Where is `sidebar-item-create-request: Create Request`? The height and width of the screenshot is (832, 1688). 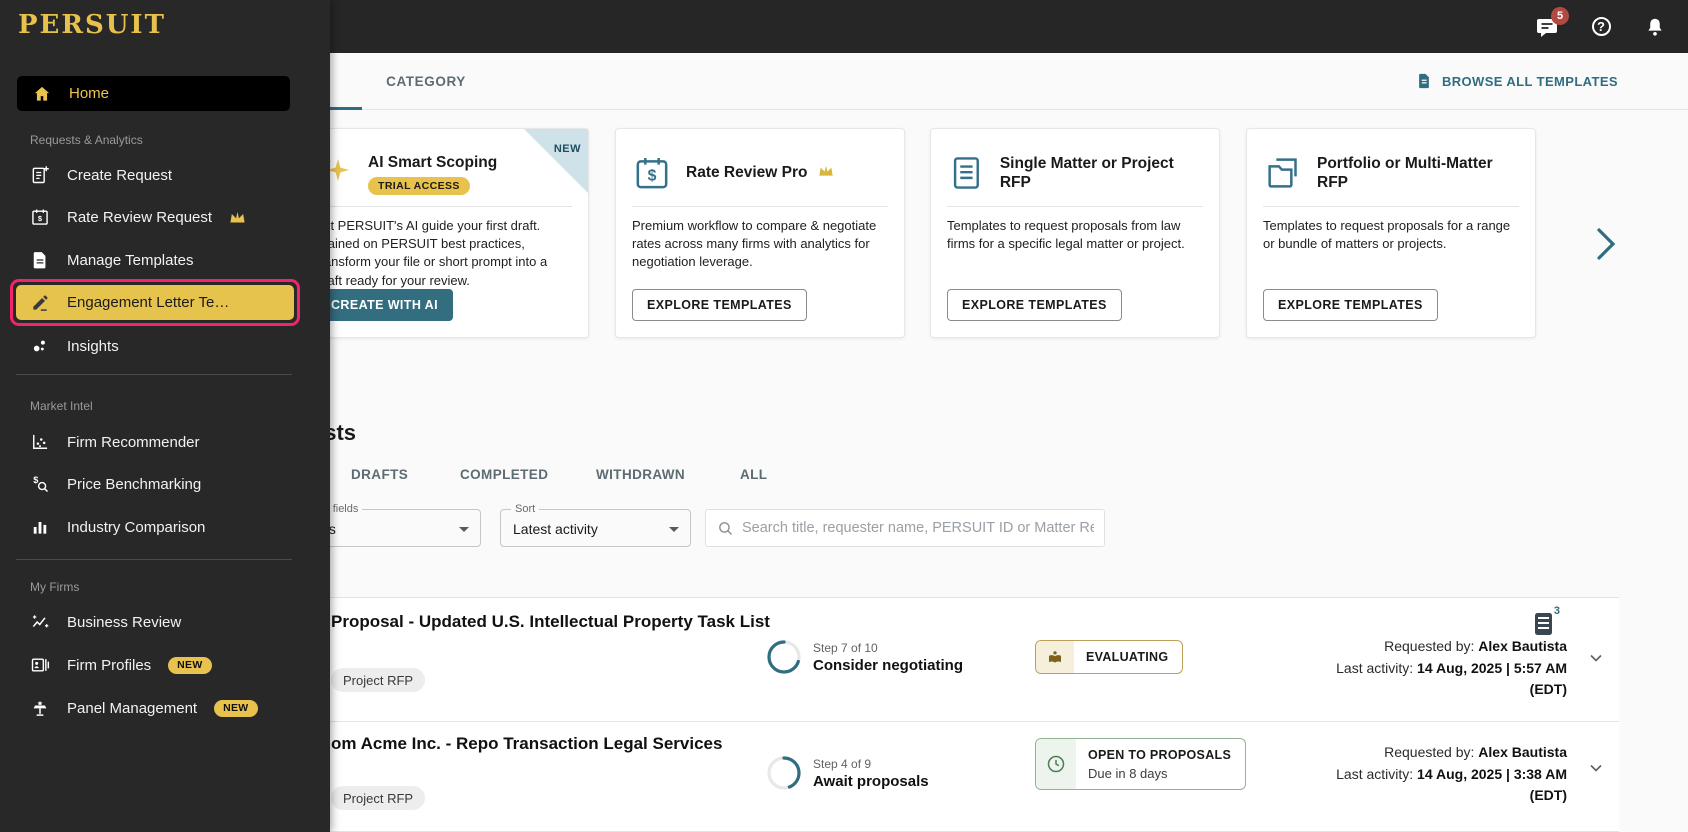
sidebar-item-create-request: Create Request is located at coordinates (101, 175).